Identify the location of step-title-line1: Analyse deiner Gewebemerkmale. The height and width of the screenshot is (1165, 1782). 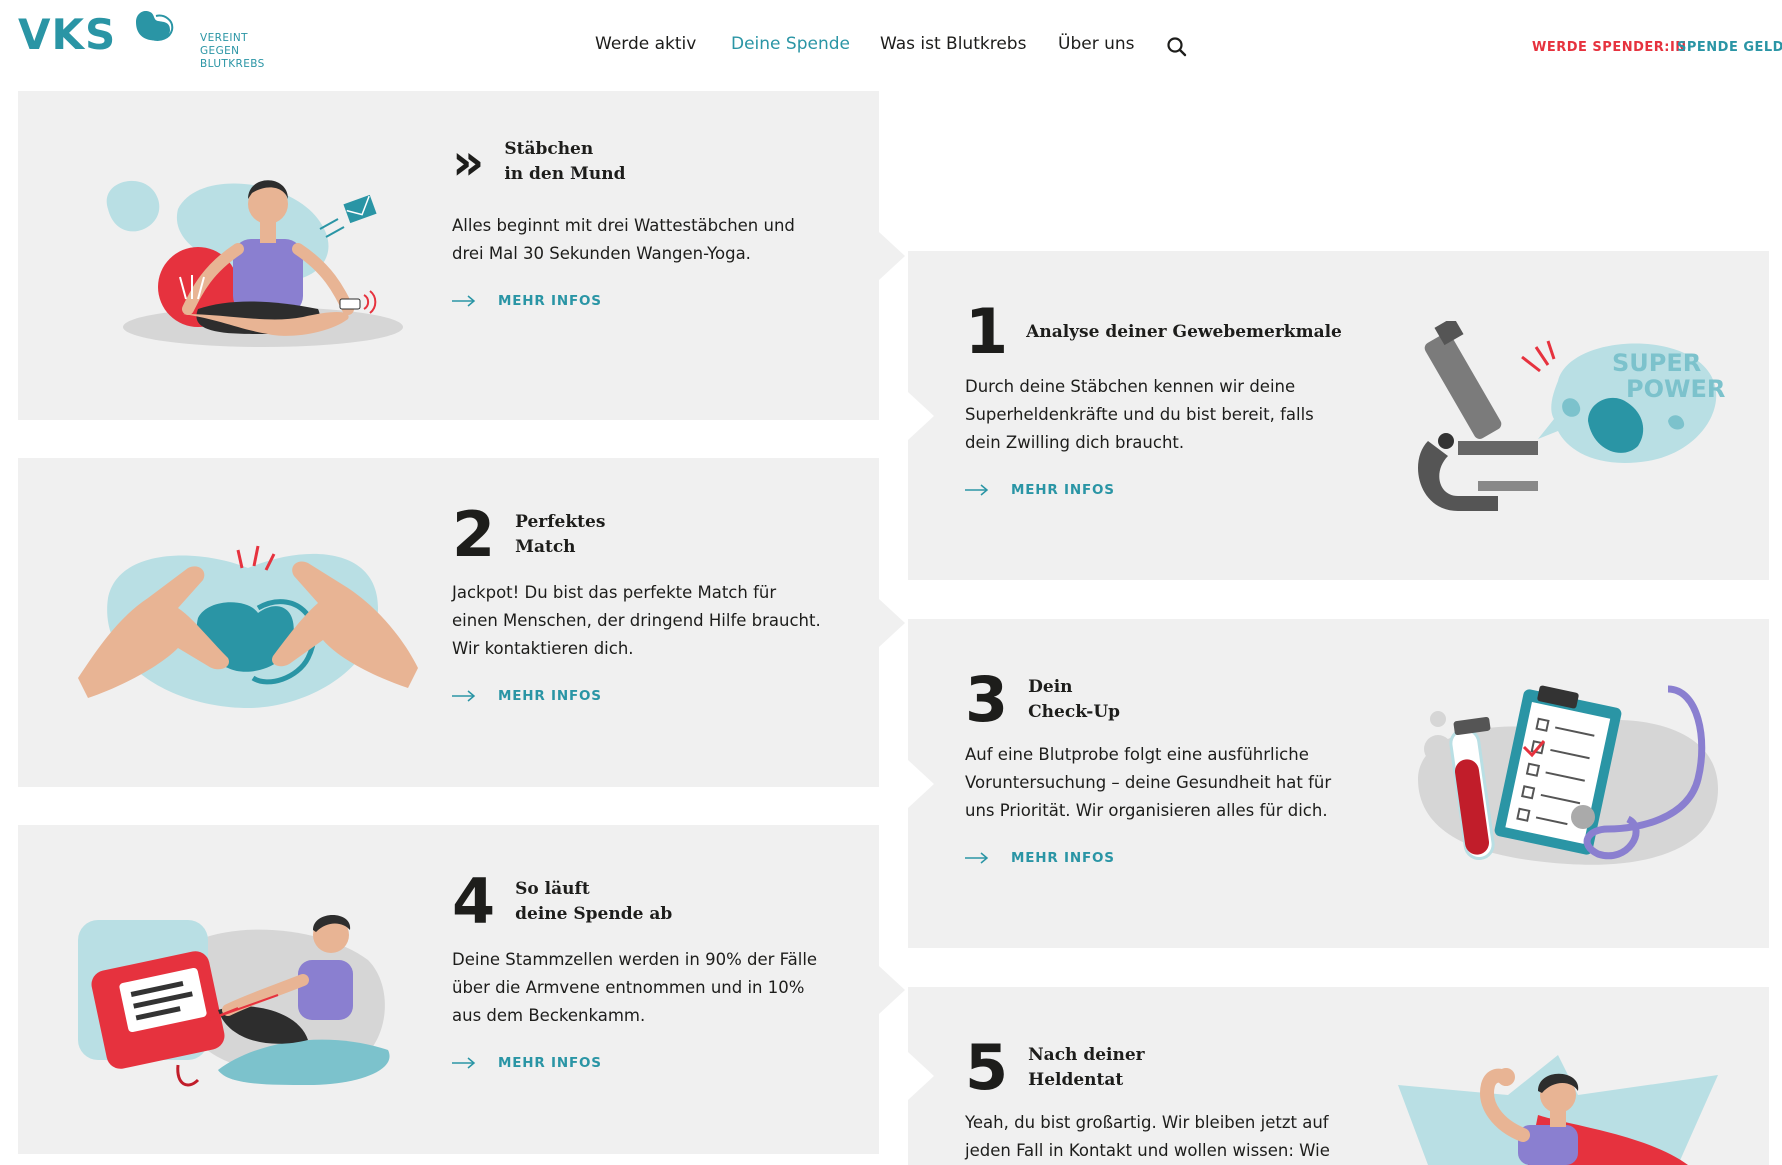
(1184, 331).